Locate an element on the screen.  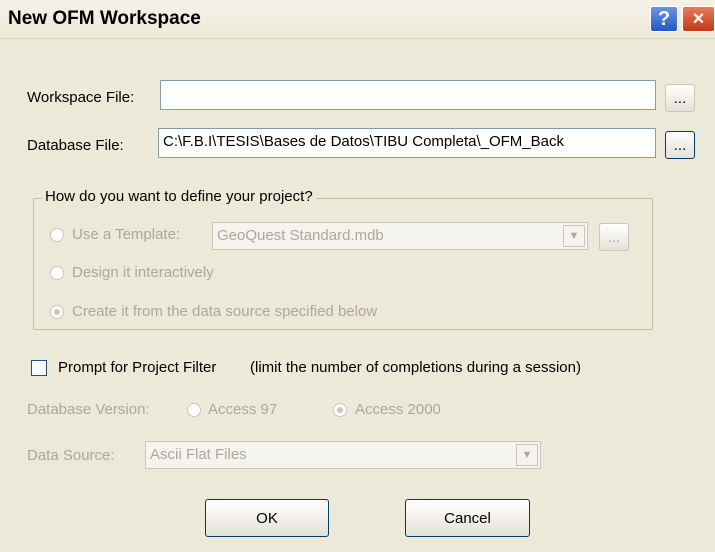
data-source-value: Ascii Flat Files is located at coordinates (198, 454).